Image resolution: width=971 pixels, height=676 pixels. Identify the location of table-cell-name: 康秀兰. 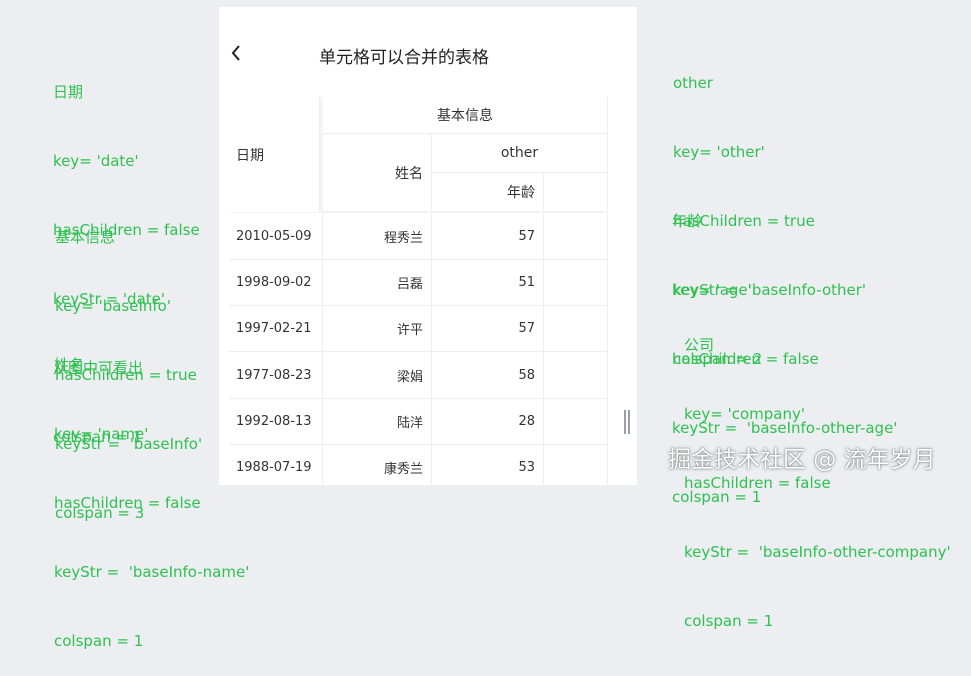
(377, 465).